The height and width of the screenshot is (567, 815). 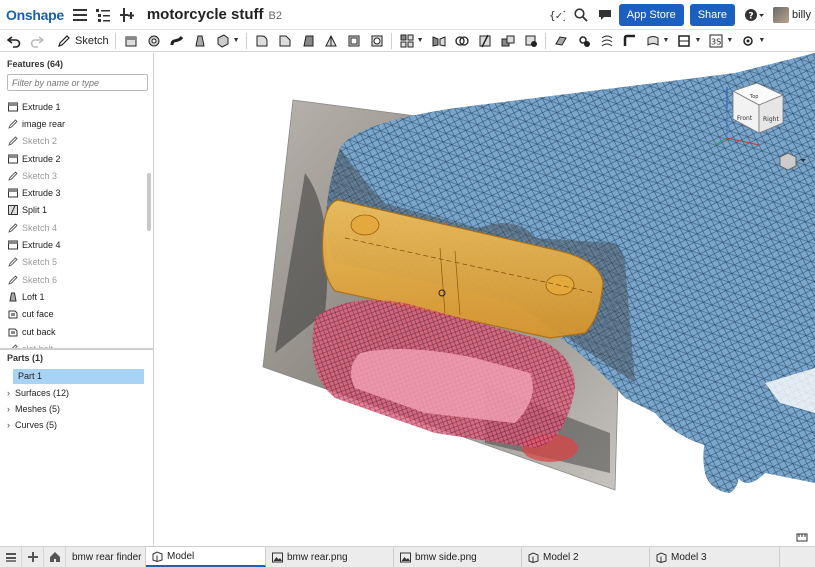 What do you see at coordinates (205, 14) in the screenshot?
I see `document-title: motorcycle stuff` at bounding box center [205, 14].